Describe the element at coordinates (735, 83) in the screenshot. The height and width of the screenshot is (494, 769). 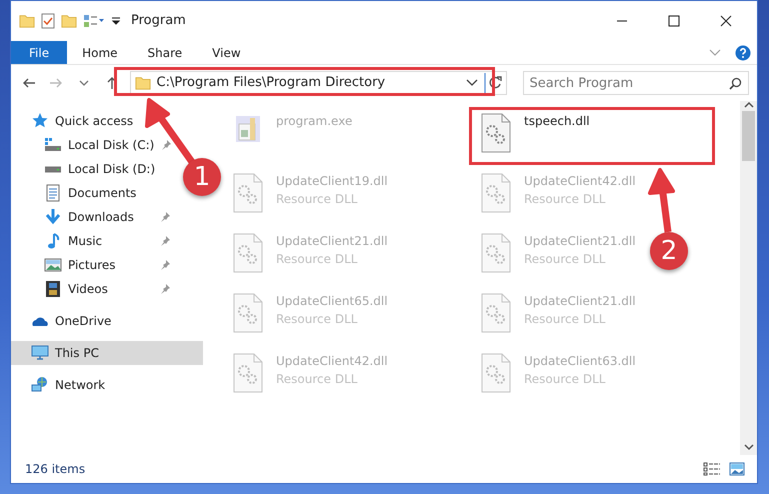
I see `search-icon` at that location.